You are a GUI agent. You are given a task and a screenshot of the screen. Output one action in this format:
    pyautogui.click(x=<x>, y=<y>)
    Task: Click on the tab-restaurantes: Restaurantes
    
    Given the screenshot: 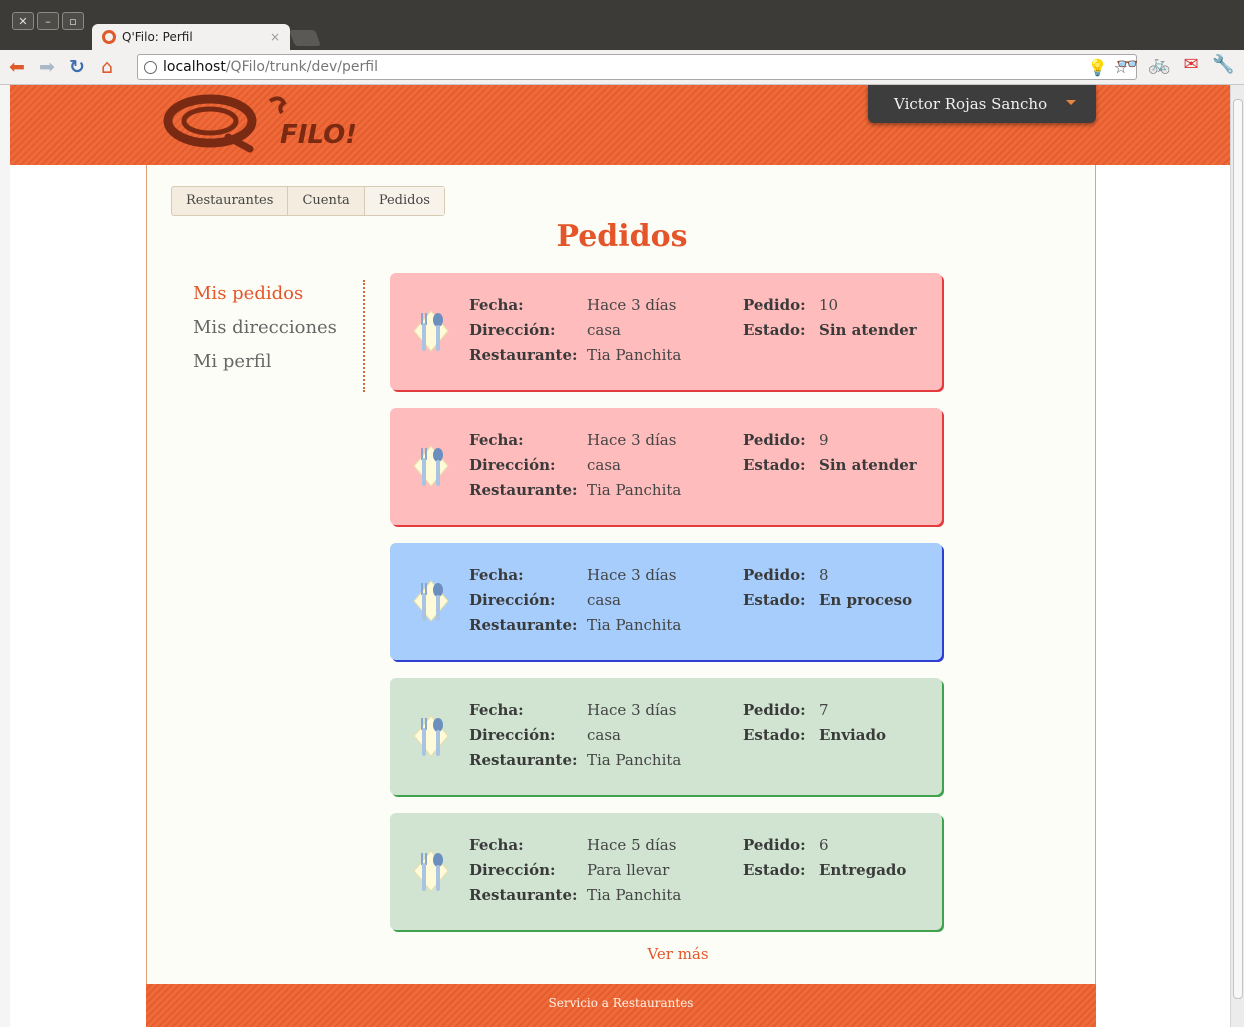 What is the action you would take?
    pyautogui.click(x=230, y=201)
    